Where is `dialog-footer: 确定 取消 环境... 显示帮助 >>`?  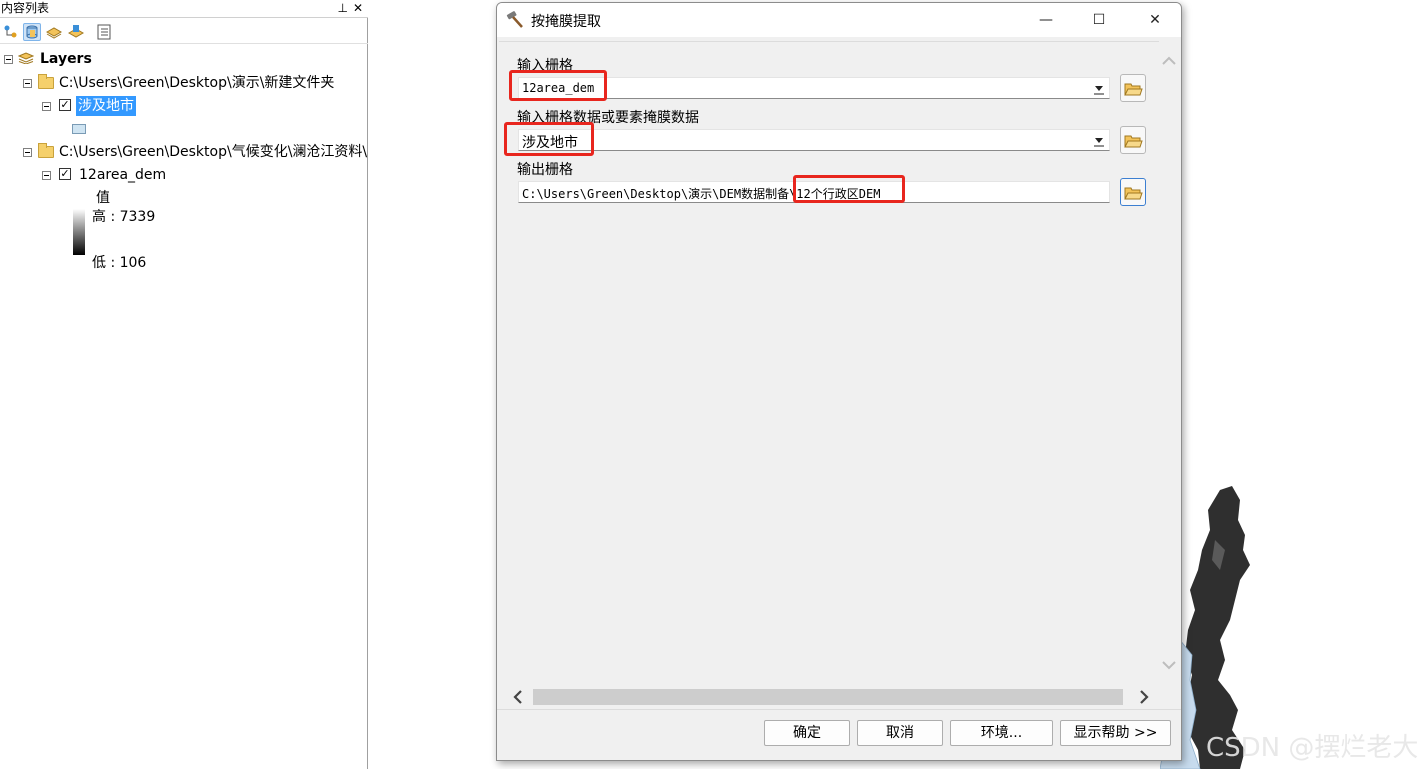
dialog-footer: 确定 取消 环境... 显示帮助 >> is located at coordinates (839, 734).